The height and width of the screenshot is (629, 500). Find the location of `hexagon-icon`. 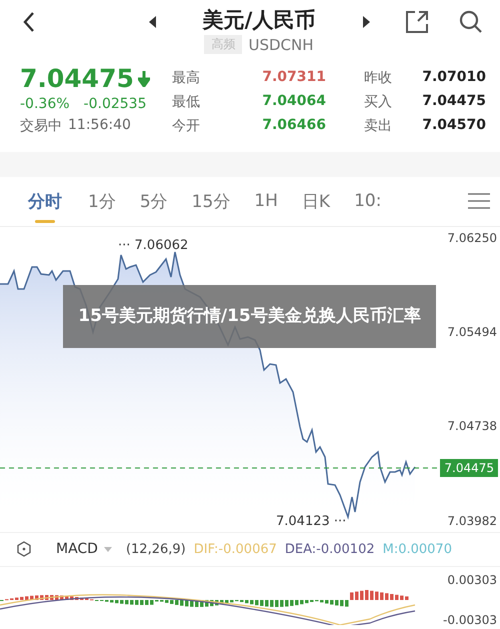

hexagon-icon is located at coordinates (24, 549).